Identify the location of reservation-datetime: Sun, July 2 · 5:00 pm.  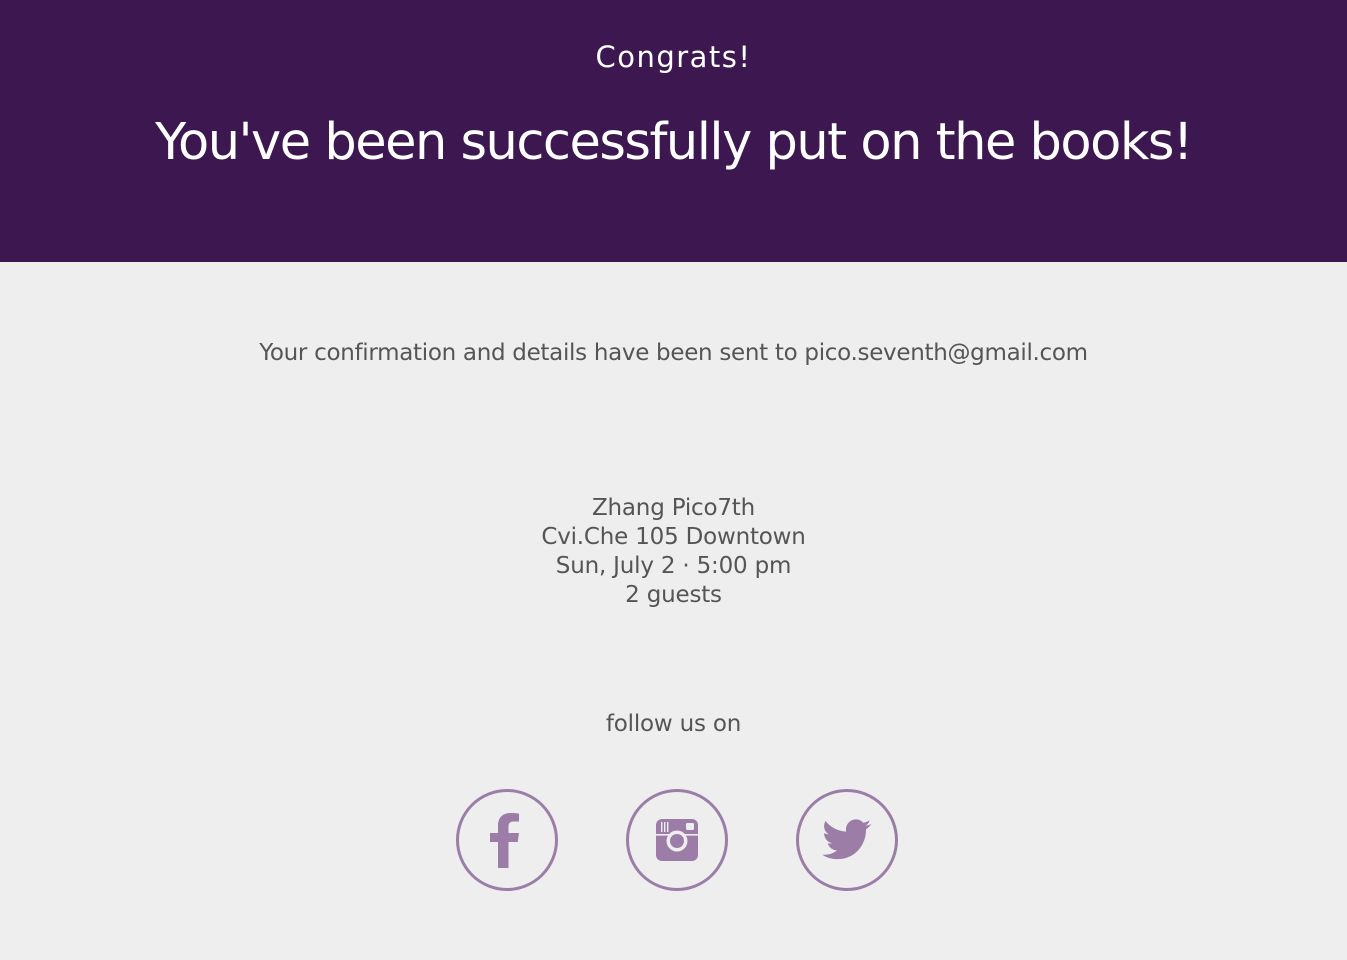
(673, 566).